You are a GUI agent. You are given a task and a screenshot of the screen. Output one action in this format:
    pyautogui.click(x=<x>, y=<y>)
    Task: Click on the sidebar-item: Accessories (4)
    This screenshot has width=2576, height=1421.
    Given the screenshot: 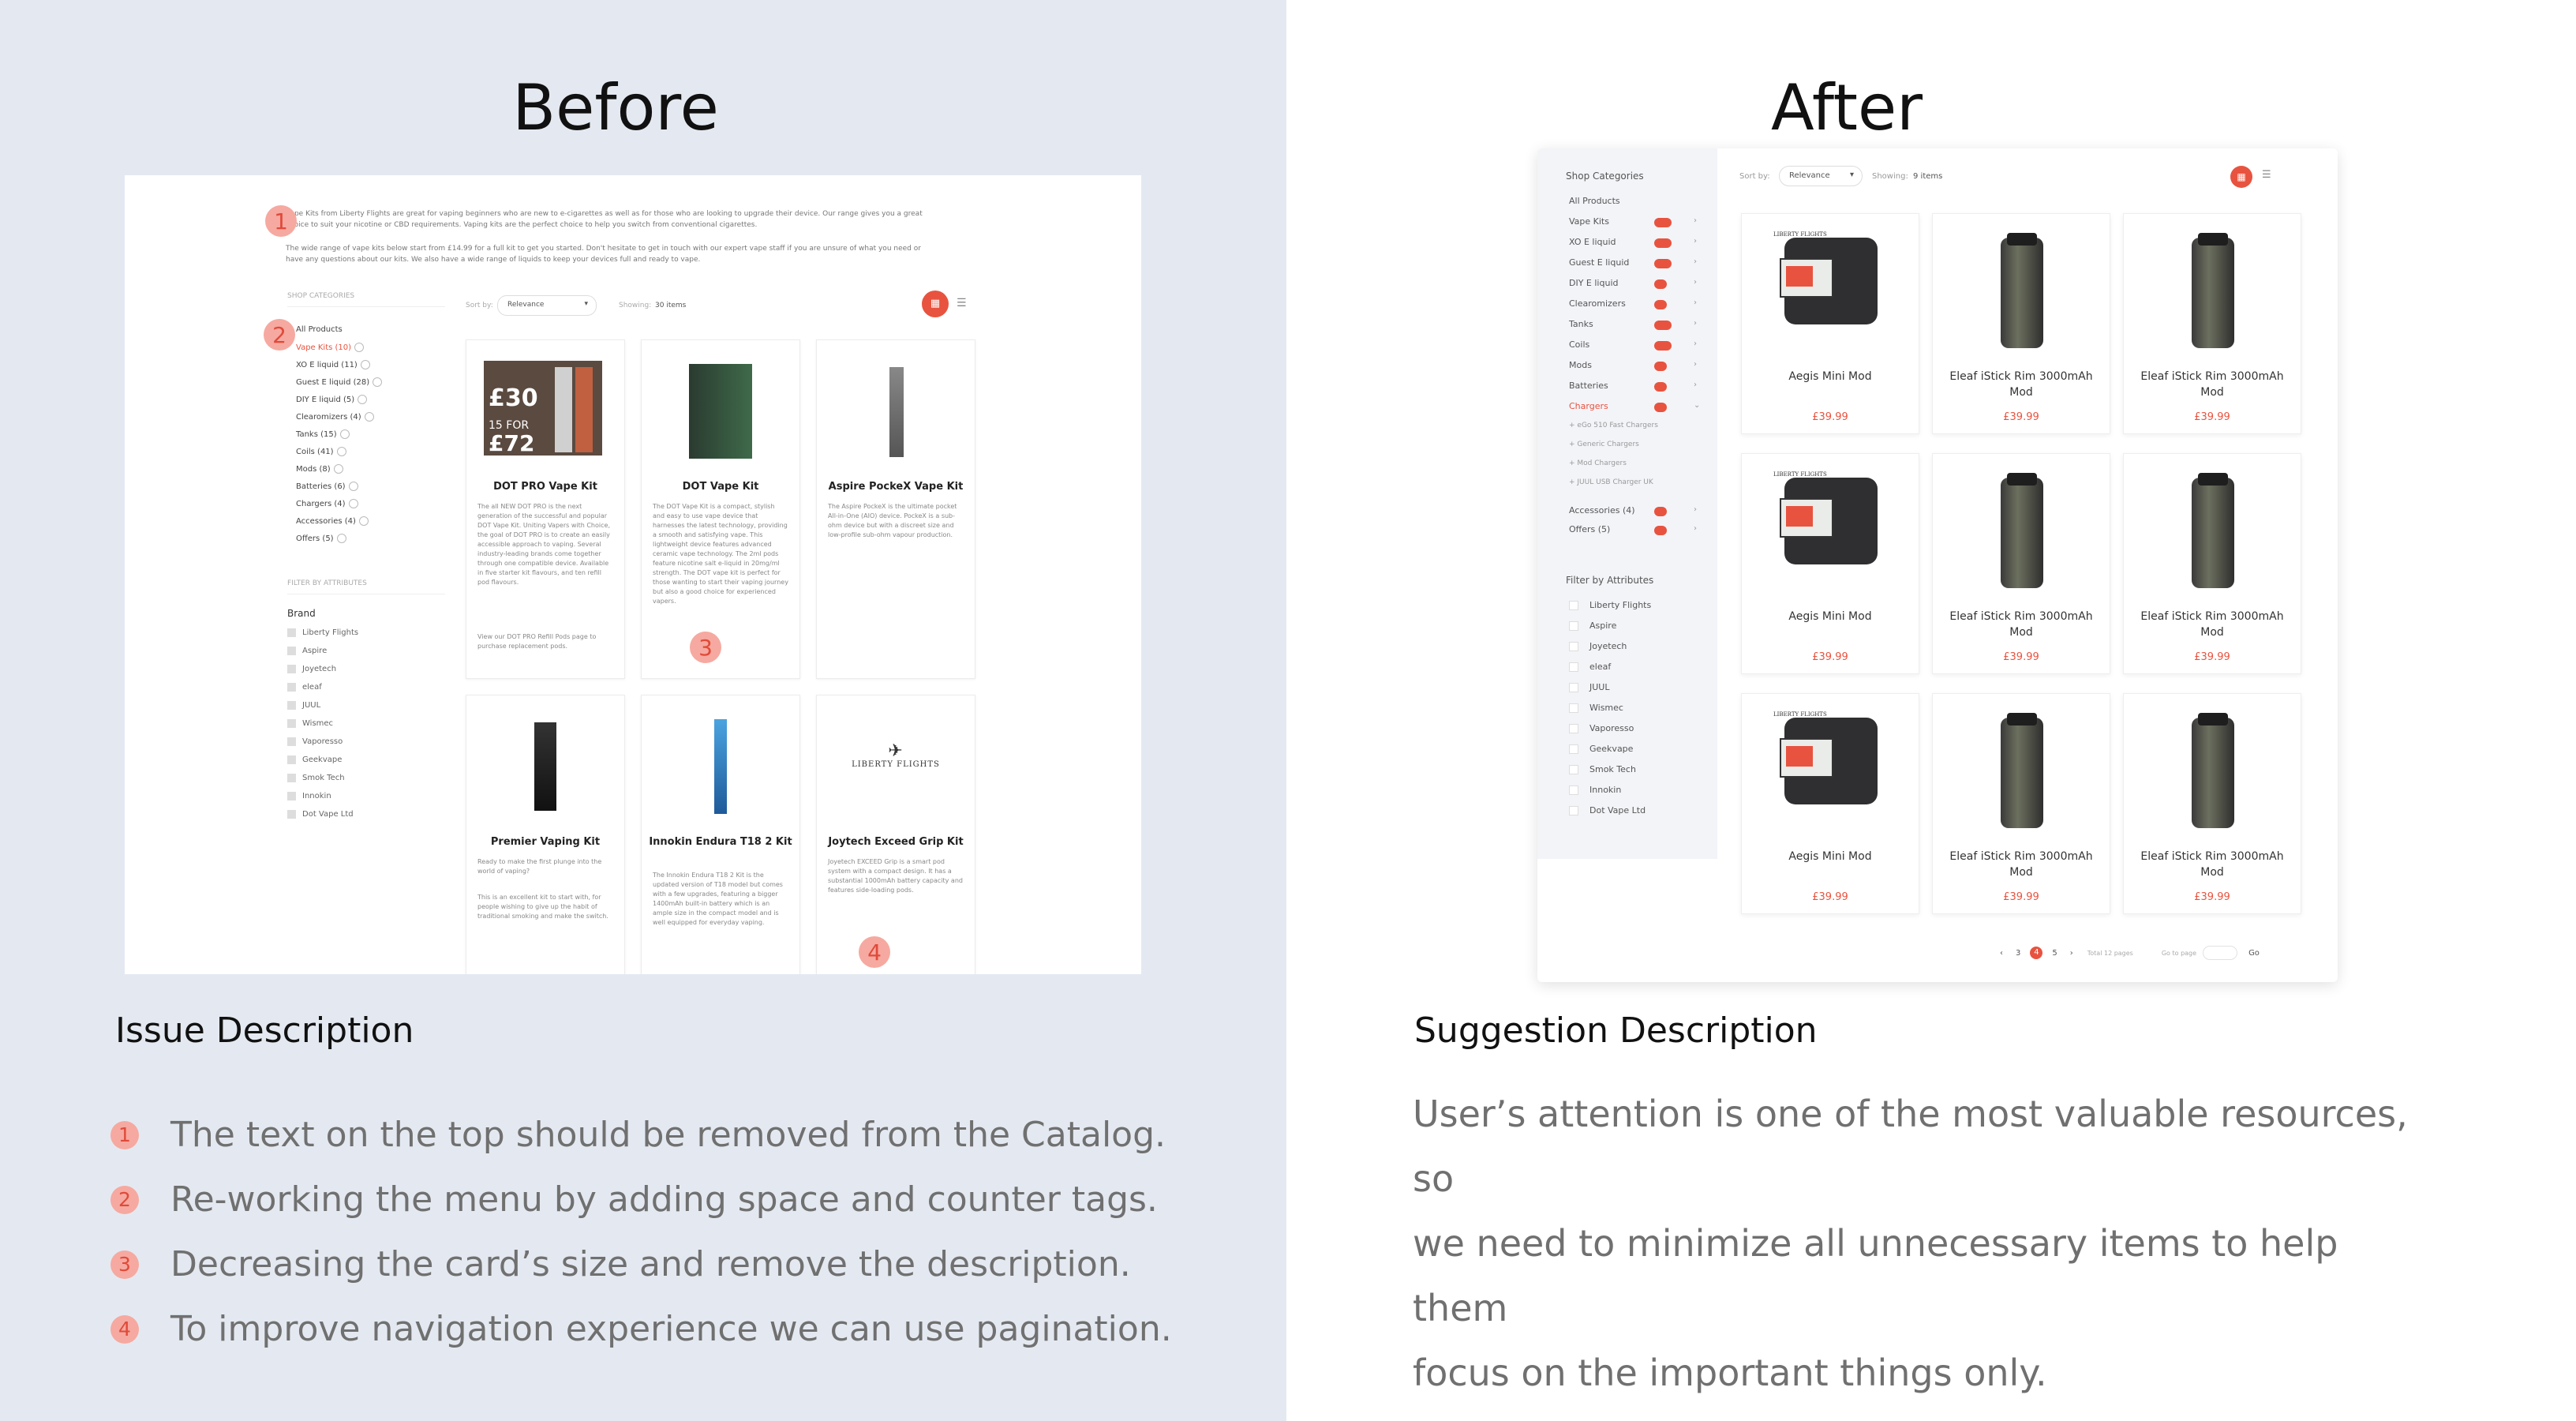 What is the action you would take?
    pyautogui.click(x=1602, y=510)
    